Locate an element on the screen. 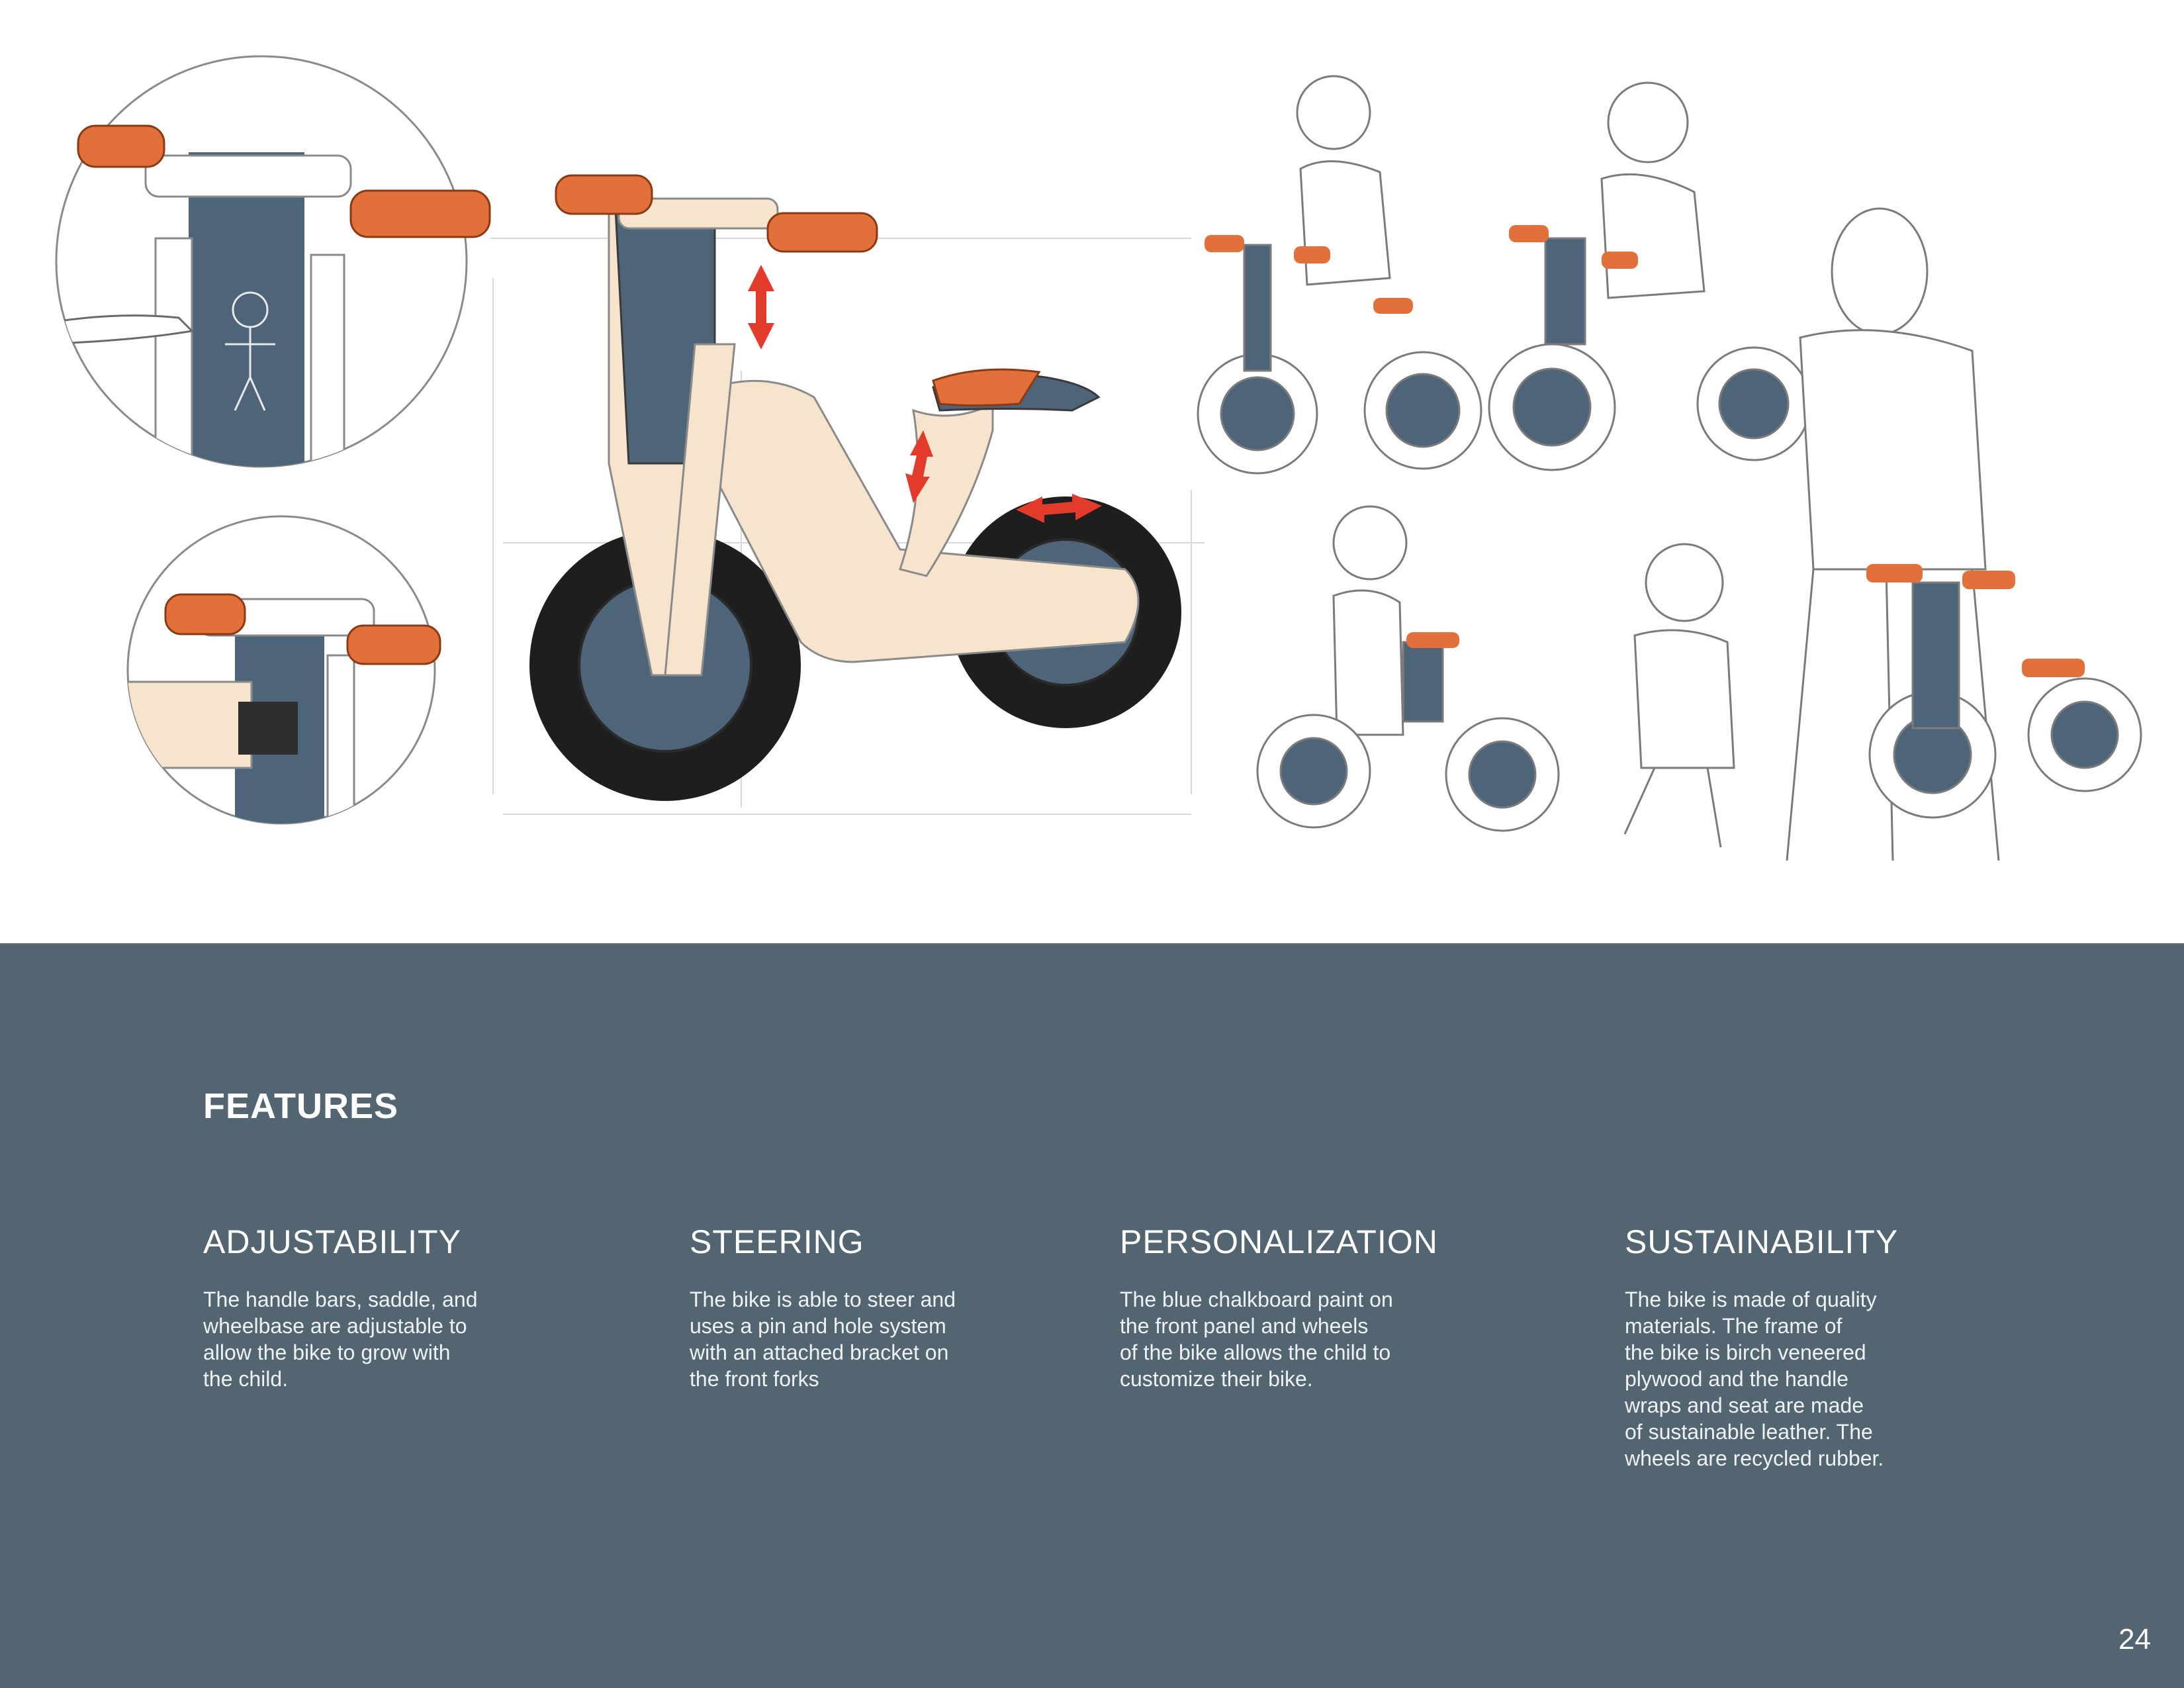 The width and height of the screenshot is (2184, 1688). description-line: of the bike allows the child to is located at coordinates (1255, 1352).